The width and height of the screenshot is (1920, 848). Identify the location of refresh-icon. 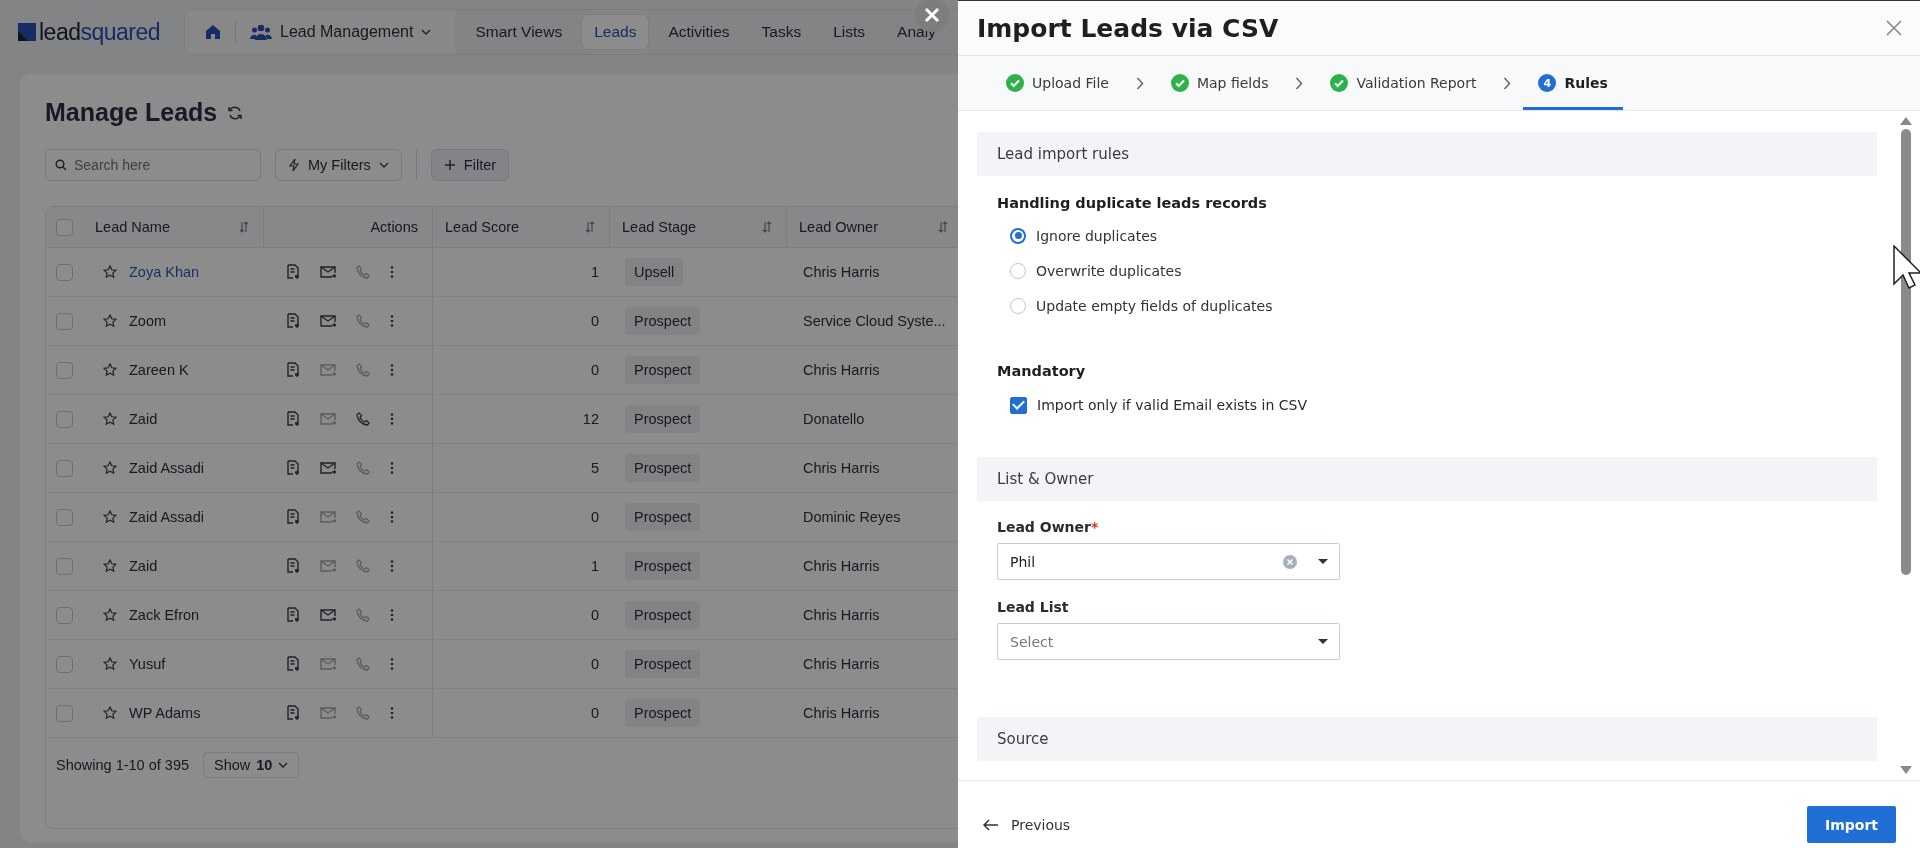
(235, 112).